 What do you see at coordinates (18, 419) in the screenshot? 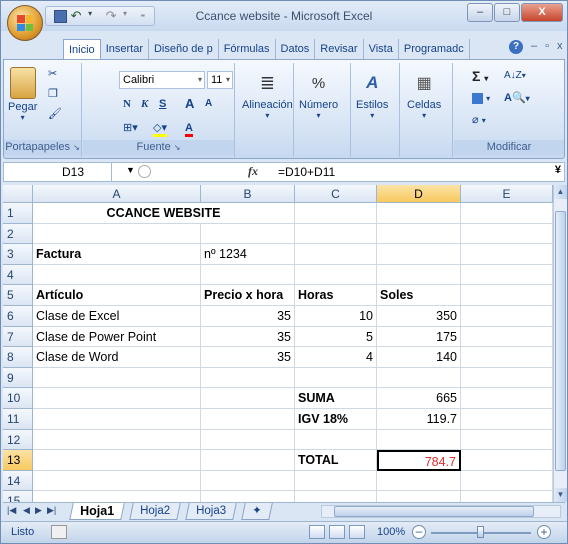
I see `row-header-11: 11` at bounding box center [18, 419].